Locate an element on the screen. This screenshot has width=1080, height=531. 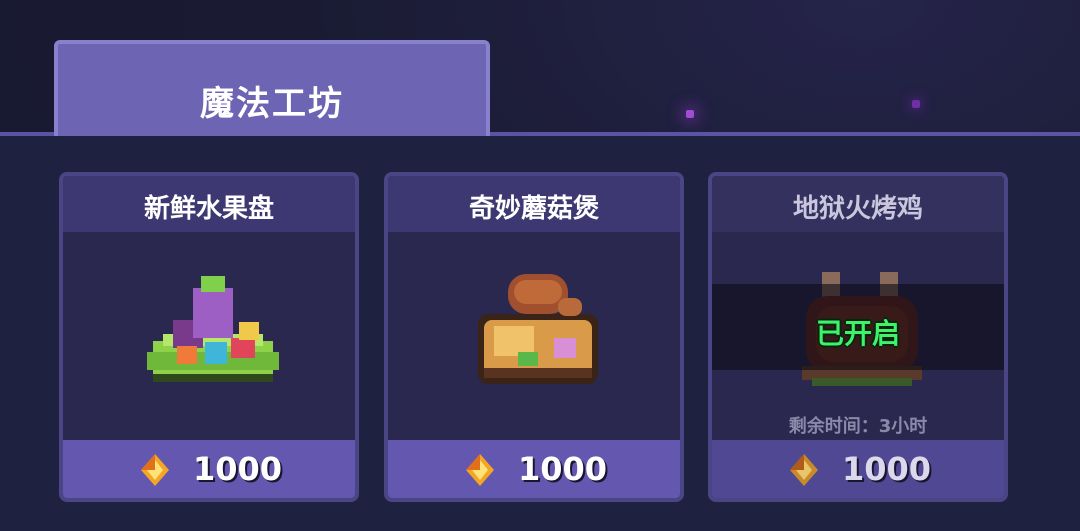
tab-magic-workshop: 魔法工坊 is located at coordinates (272, 88).